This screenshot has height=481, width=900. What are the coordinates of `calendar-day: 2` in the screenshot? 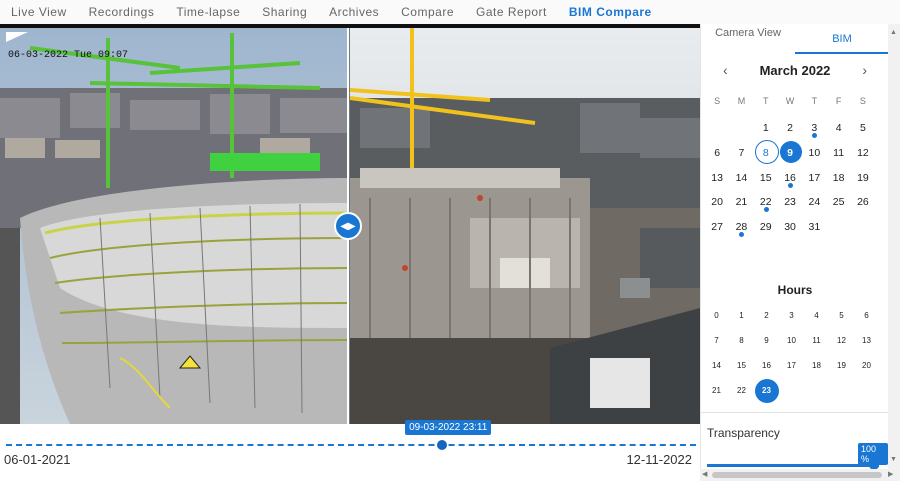 It's located at (790, 128).